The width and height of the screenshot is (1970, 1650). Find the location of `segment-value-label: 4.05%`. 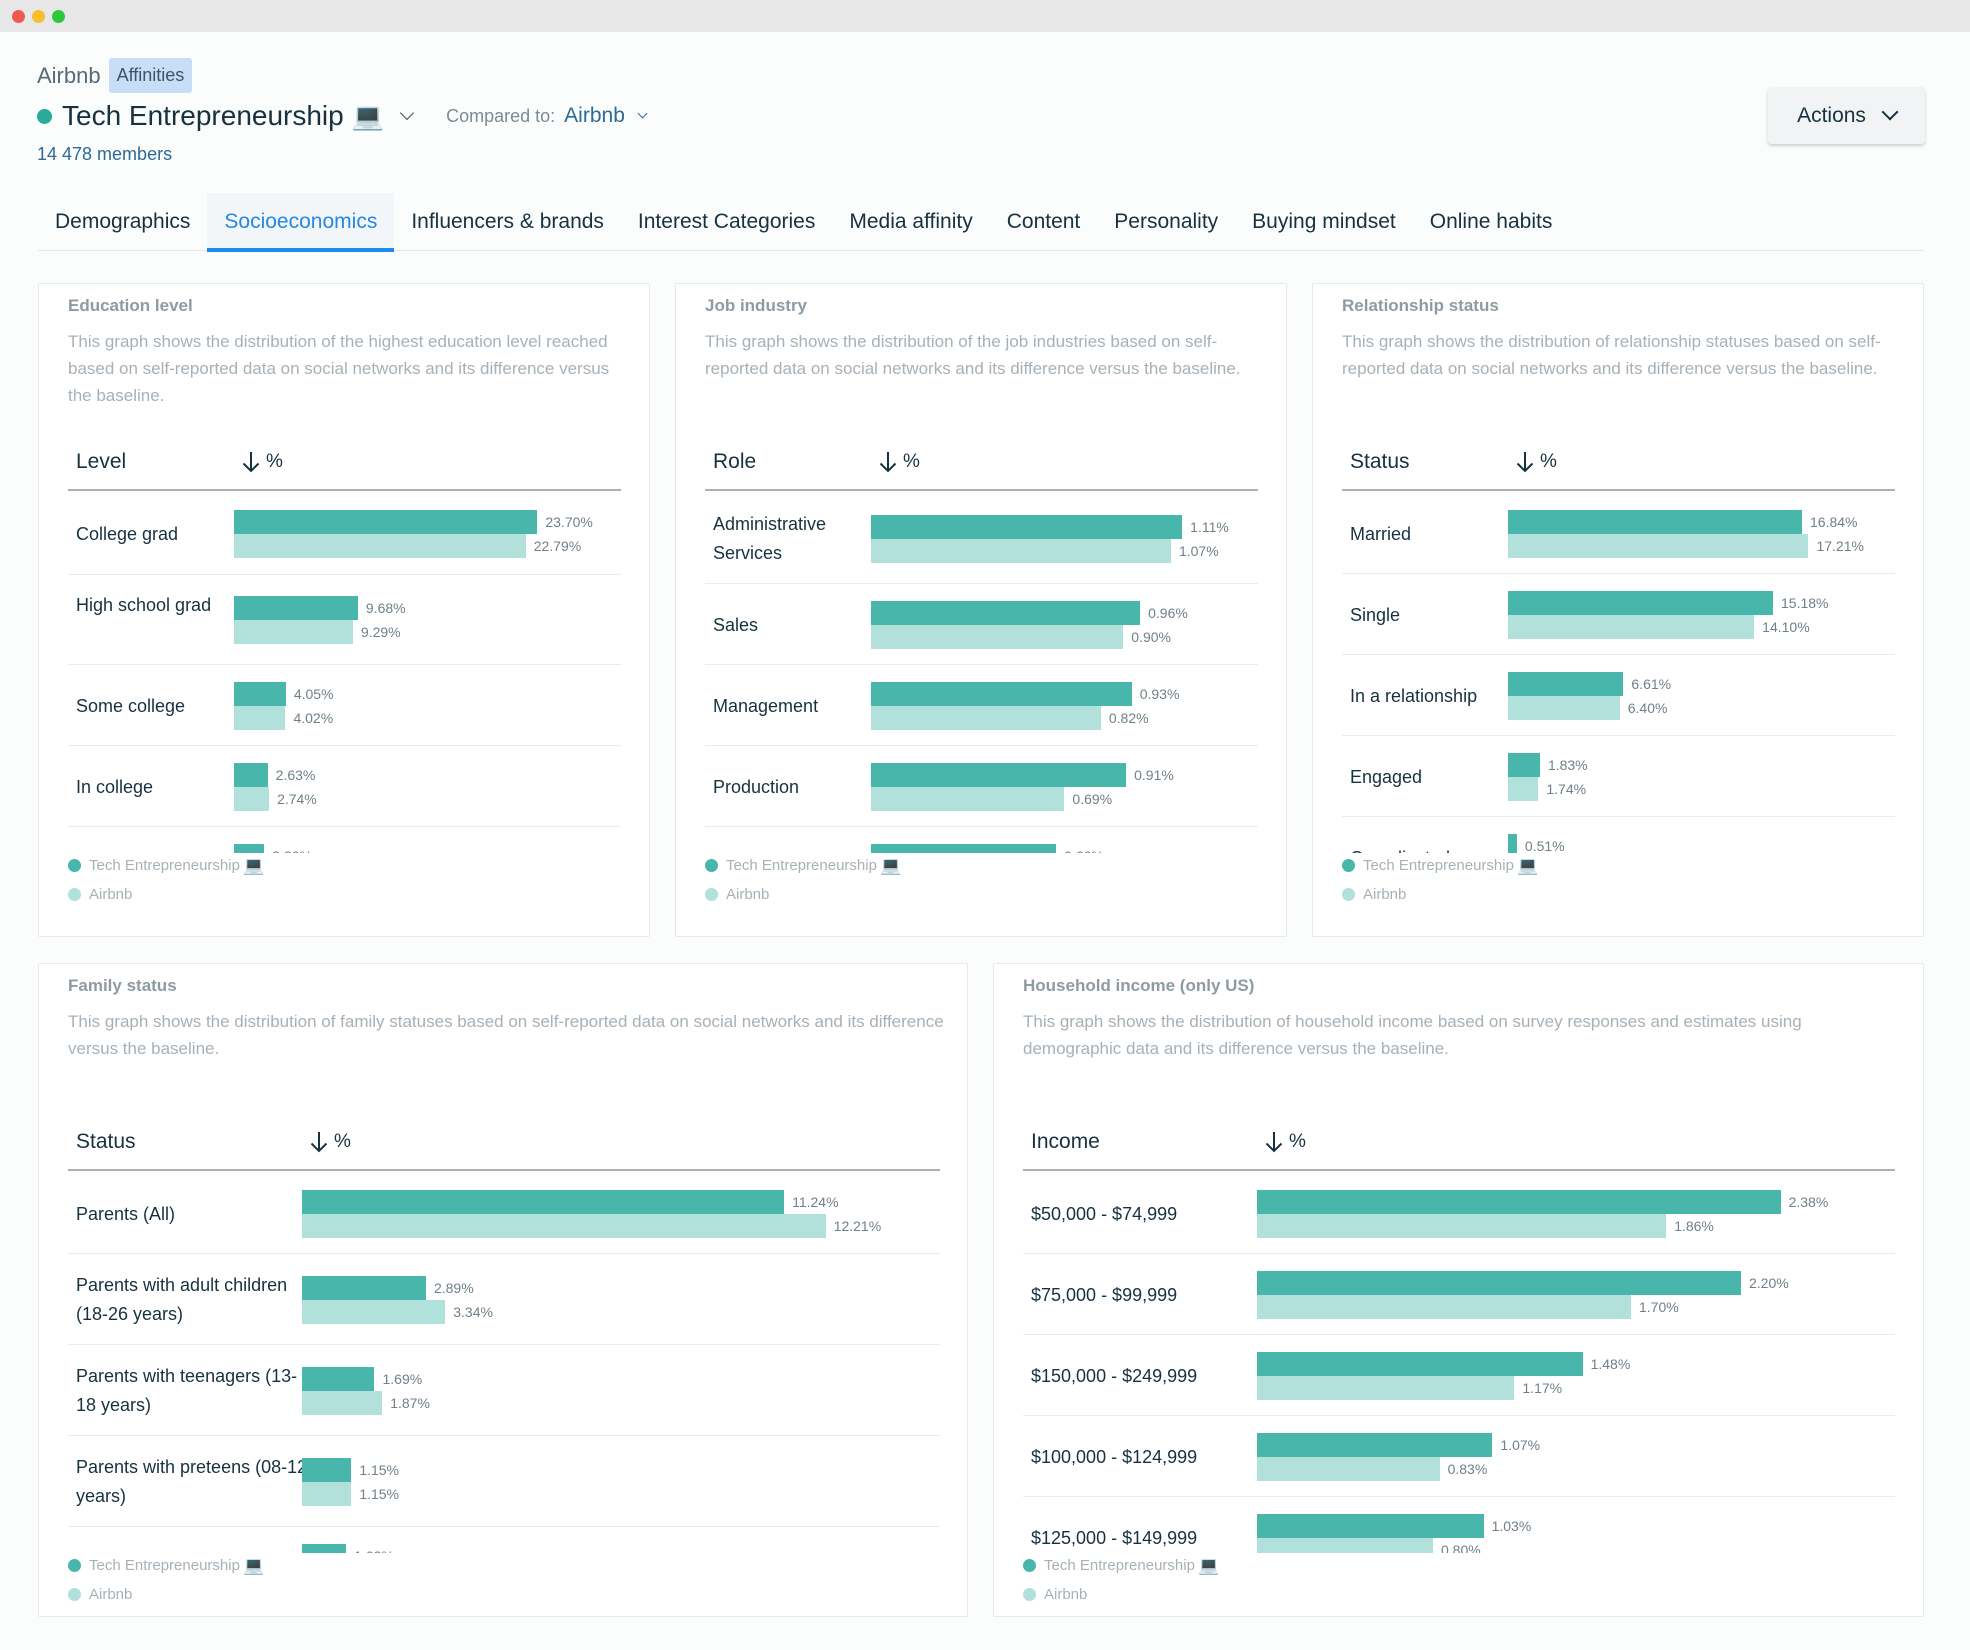

segment-value-label: 4.05% is located at coordinates (313, 693).